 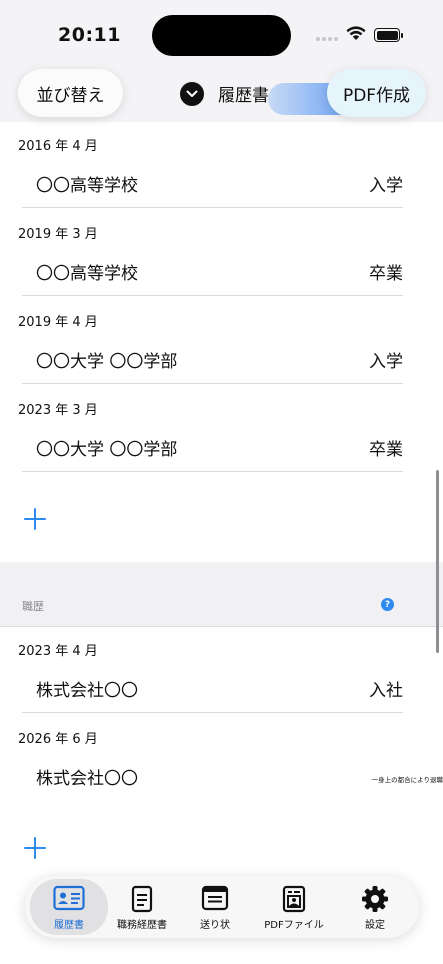 I want to click on list-item: 2019 年 4 月 〇〇大学 〇〇学部 入学, so click(x=221, y=342).